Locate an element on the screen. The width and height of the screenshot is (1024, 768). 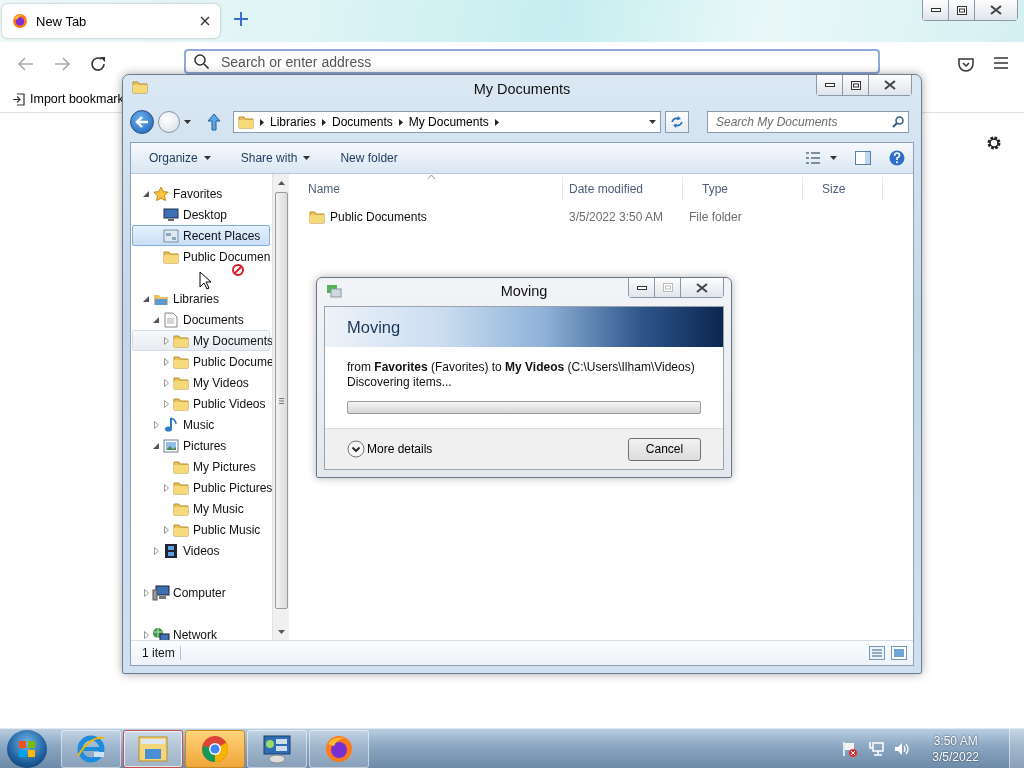
refresh-button is located at coordinates (677, 122).